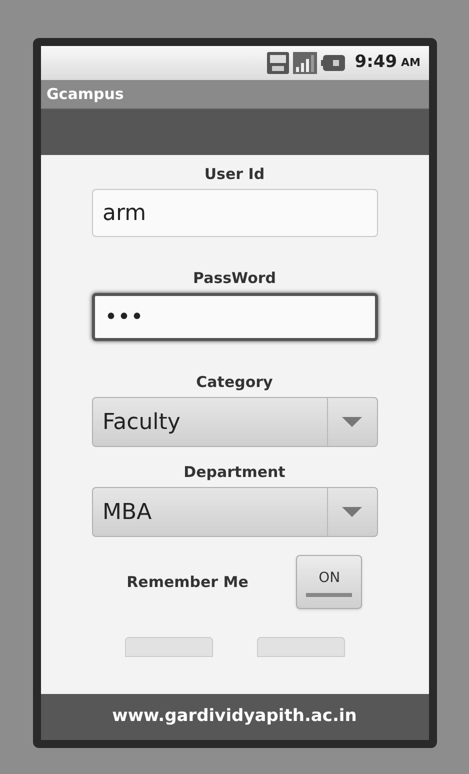 The image size is (469, 774). What do you see at coordinates (235, 317) in the screenshot?
I see `password-field: •••` at bounding box center [235, 317].